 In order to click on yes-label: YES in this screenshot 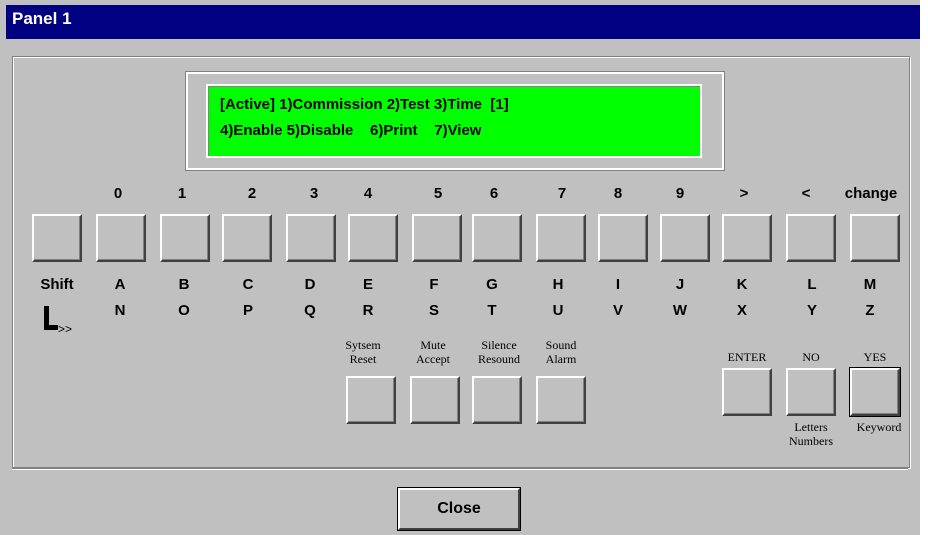, I will do `click(875, 357)`.